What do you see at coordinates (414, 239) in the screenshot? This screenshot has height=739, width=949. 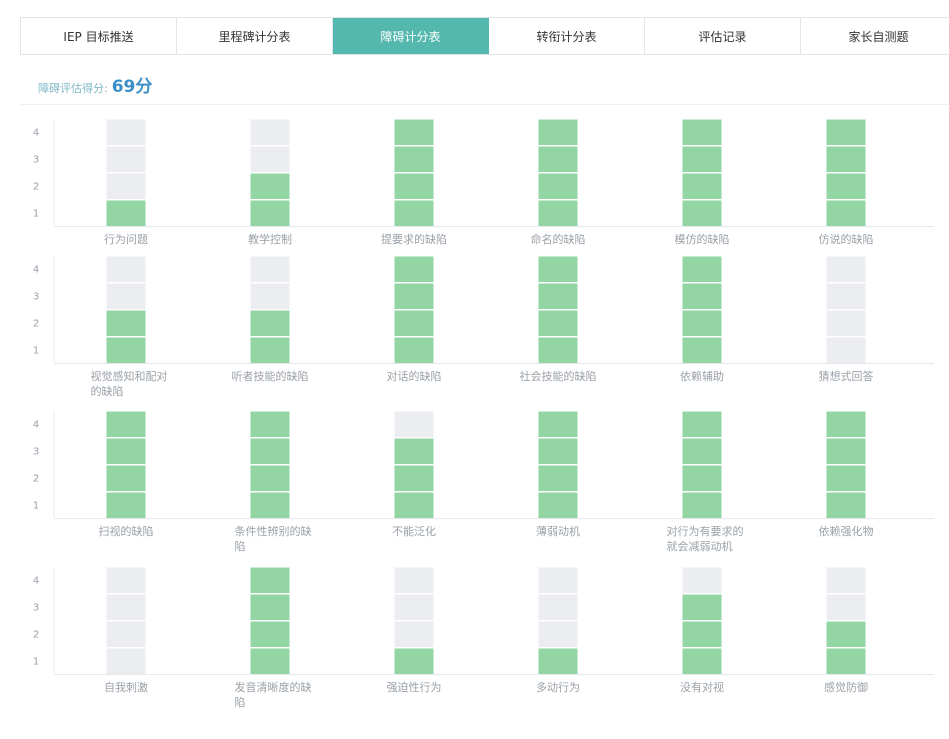 I see `category-label: 提要求的缺陷` at bounding box center [414, 239].